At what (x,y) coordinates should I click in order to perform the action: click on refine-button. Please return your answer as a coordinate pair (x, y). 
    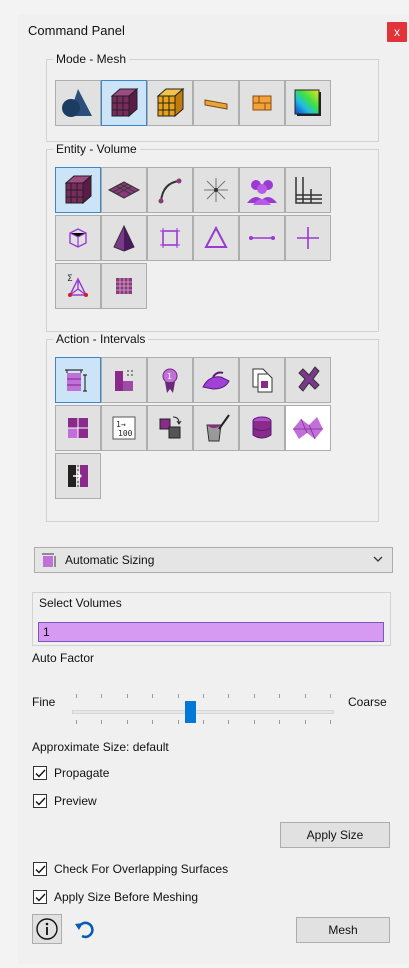
    Looking at the image, I should click on (78, 428).